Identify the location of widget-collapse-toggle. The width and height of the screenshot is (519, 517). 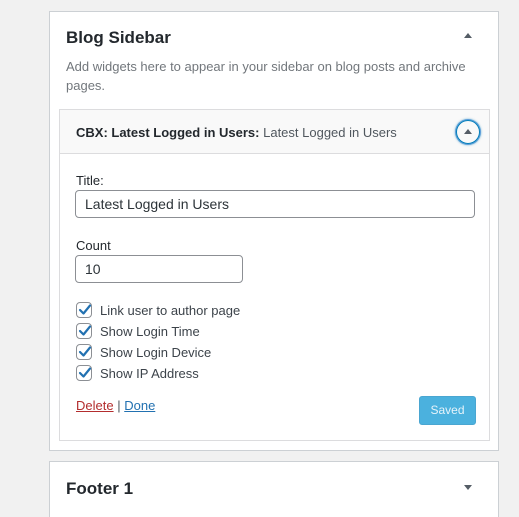
(468, 132).